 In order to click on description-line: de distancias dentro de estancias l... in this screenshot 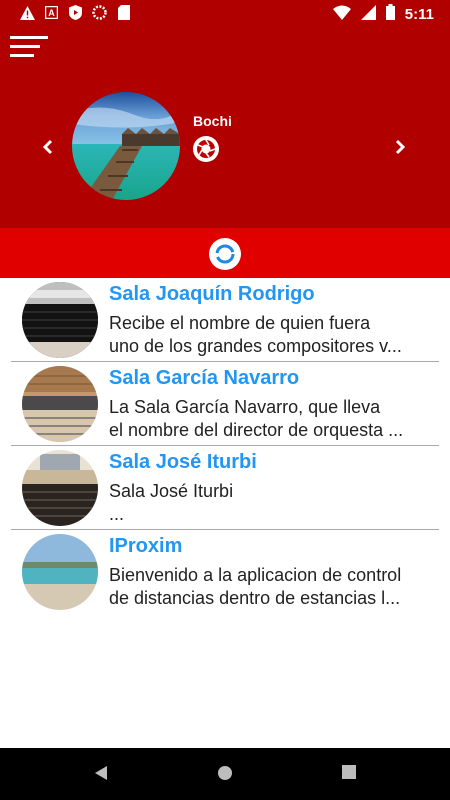, I will do `click(255, 598)`.